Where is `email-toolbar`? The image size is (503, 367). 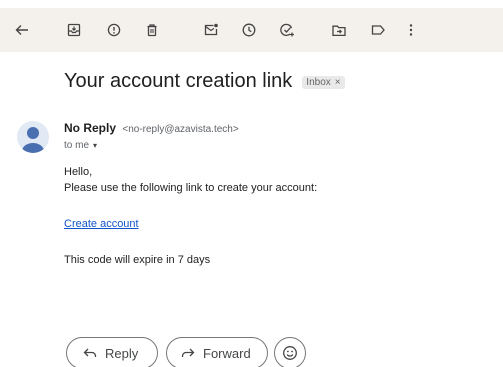 email-toolbar is located at coordinates (251, 30).